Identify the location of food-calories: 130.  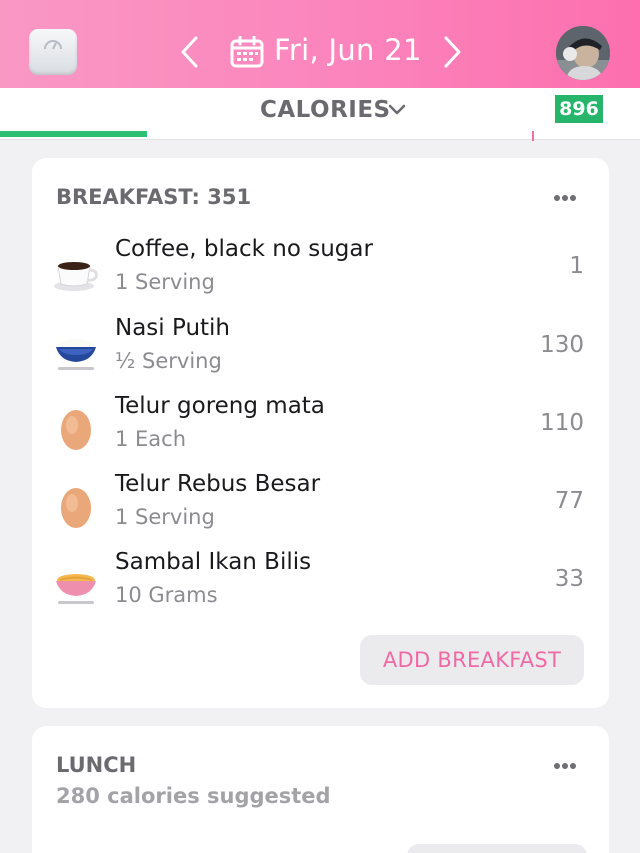
(562, 345).